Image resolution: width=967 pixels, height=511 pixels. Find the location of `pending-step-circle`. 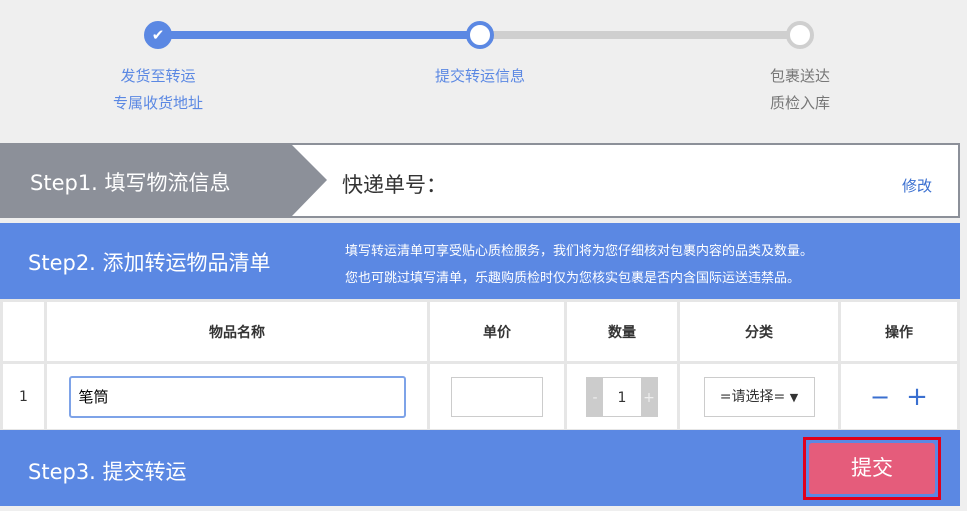

pending-step-circle is located at coordinates (800, 35).